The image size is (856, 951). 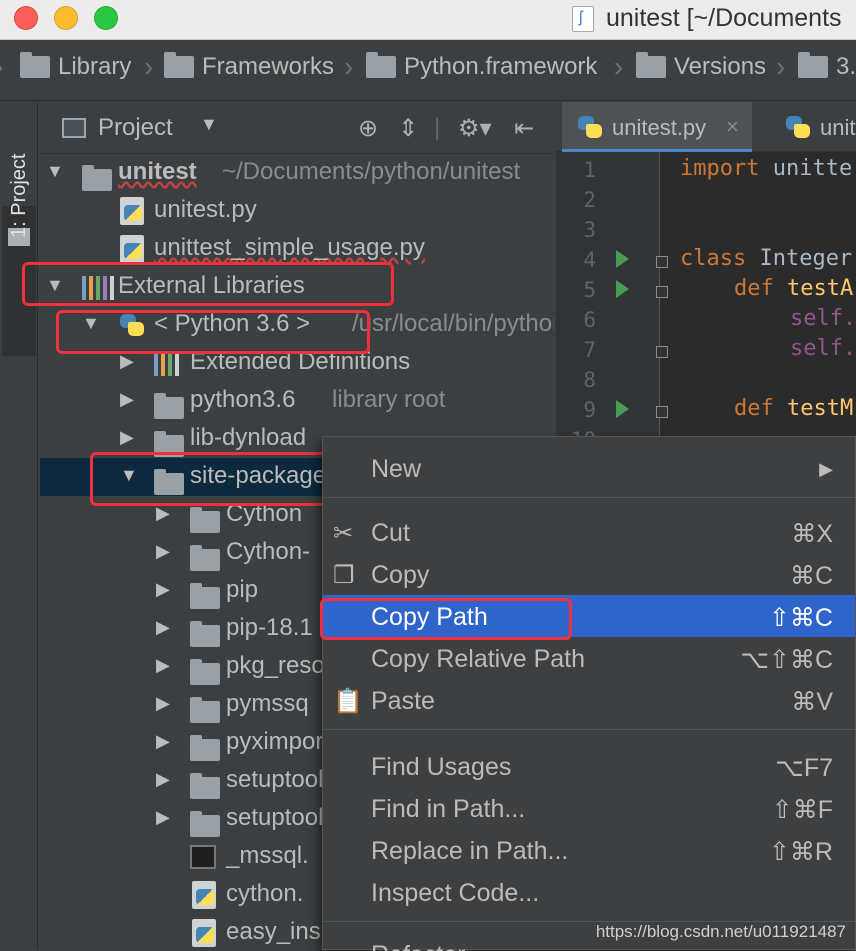 I want to click on menu-item-copy-relative-path: Copy Relative Path ⌥⇧⌘C, so click(x=589, y=658).